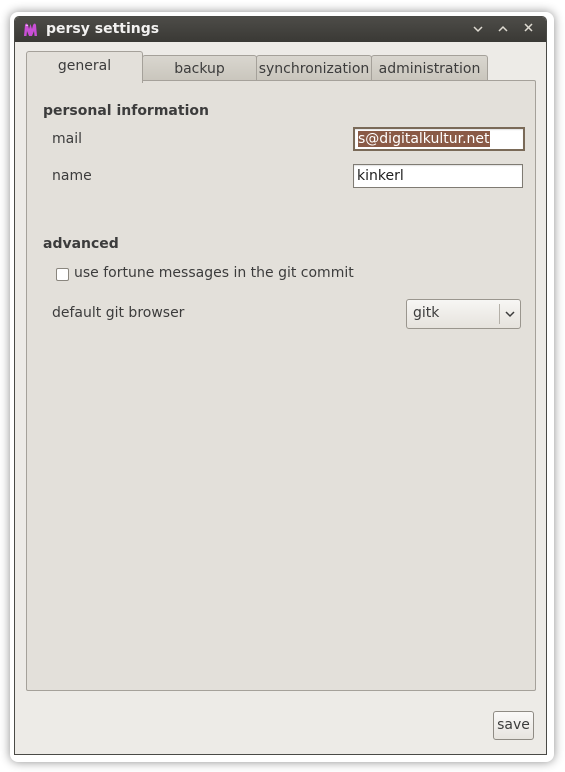  What do you see at coordinates (499, 314) in the screenshot?
I see `combo-separator` at bounding box center [499, 314].